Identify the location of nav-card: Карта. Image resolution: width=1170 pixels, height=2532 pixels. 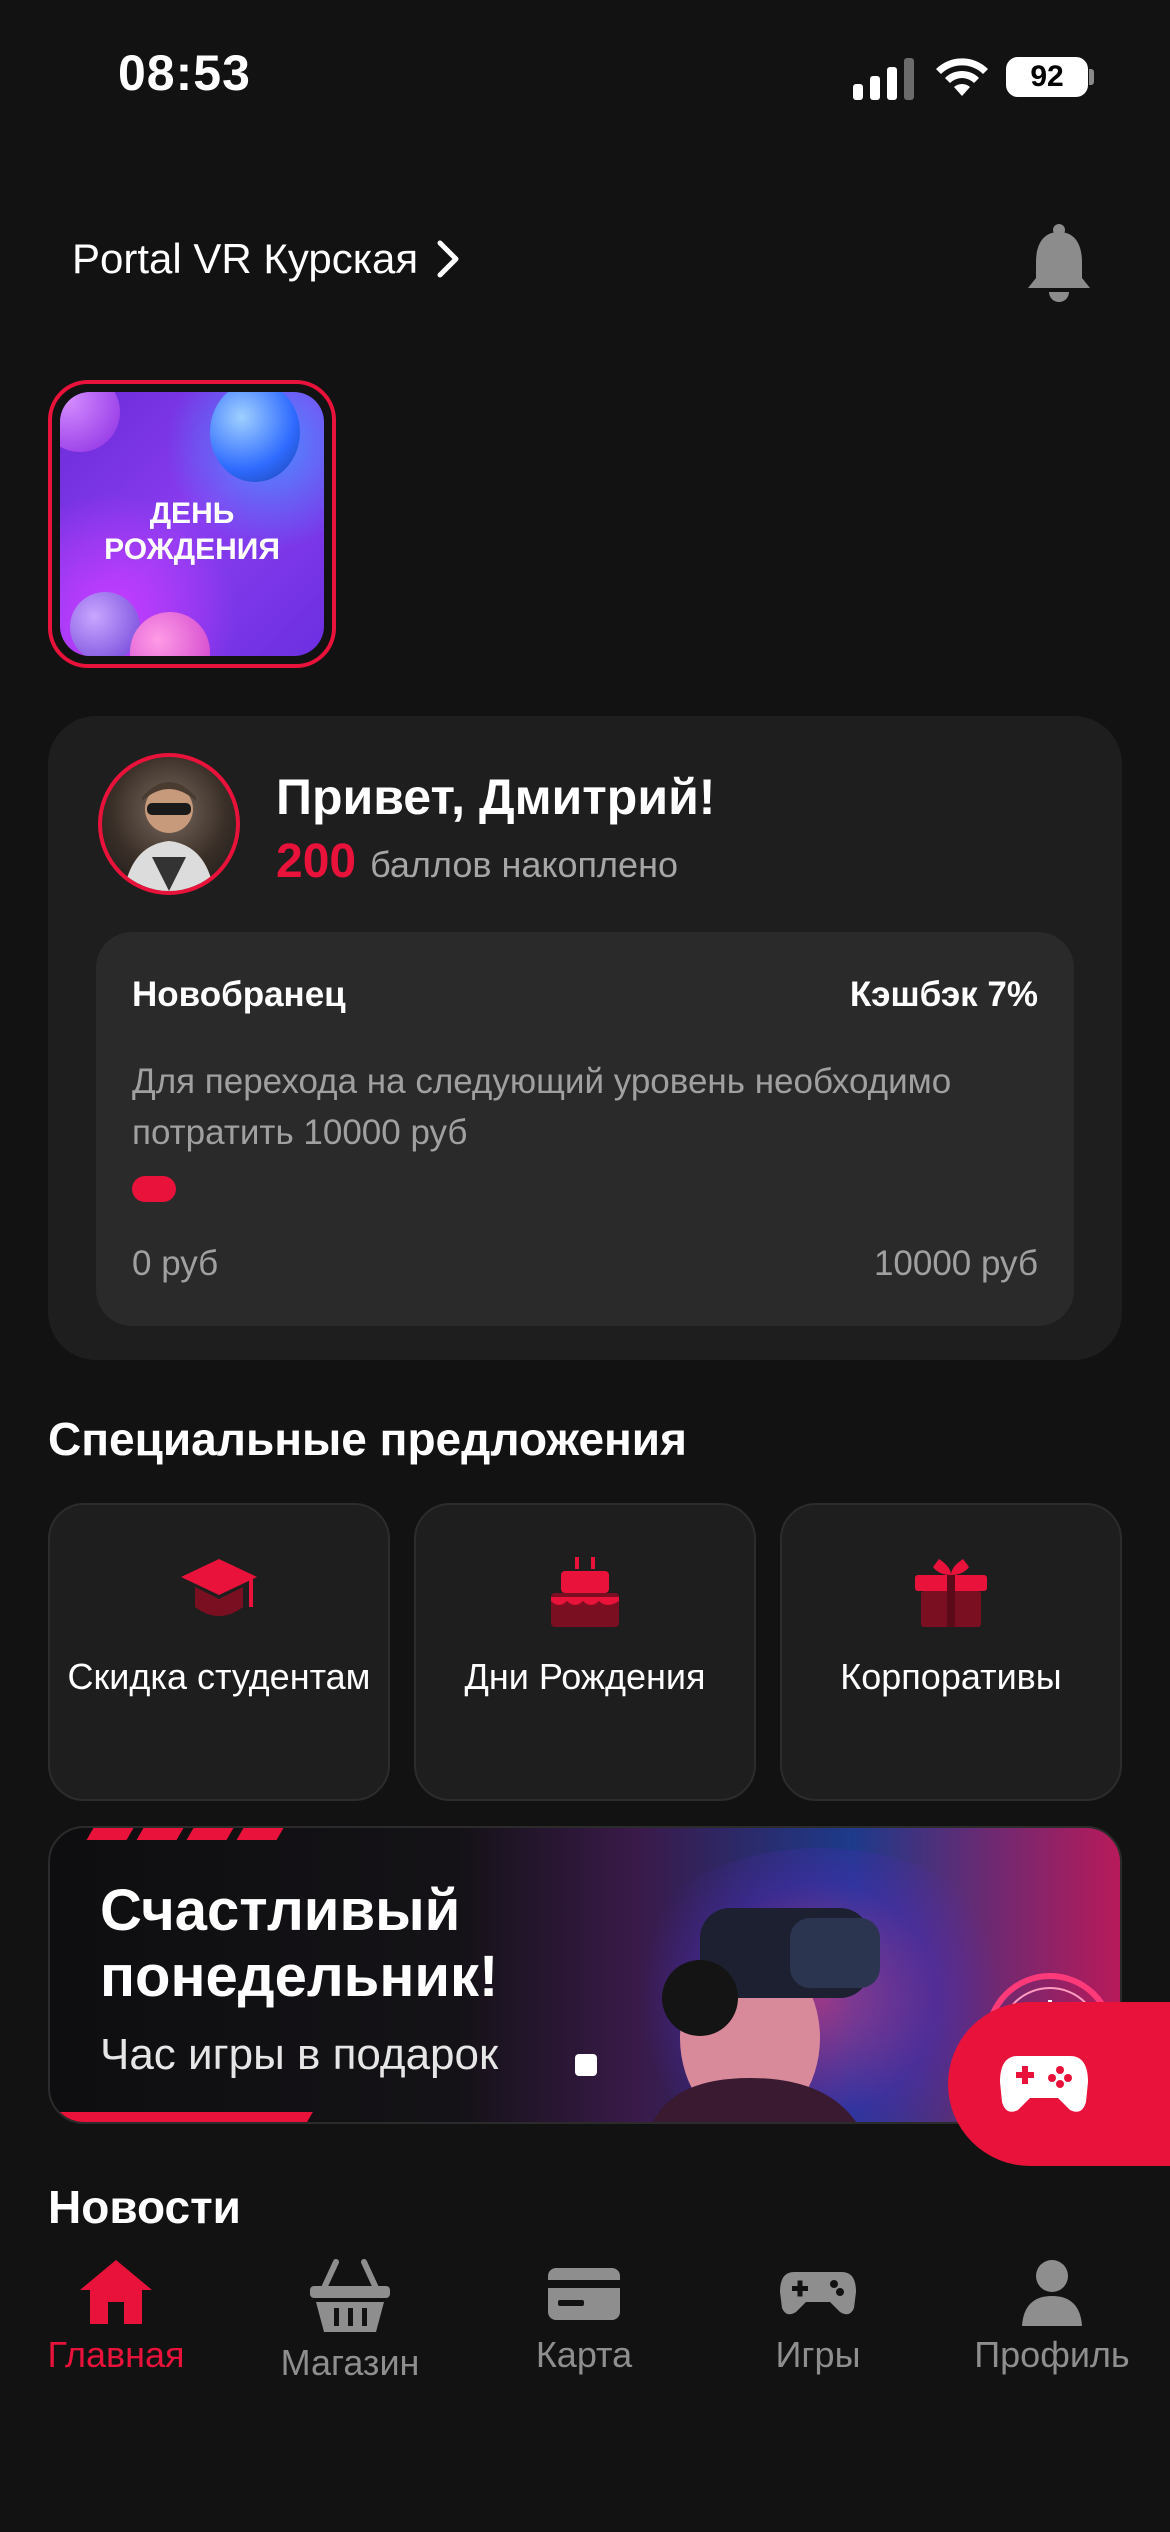
(584, 2317).